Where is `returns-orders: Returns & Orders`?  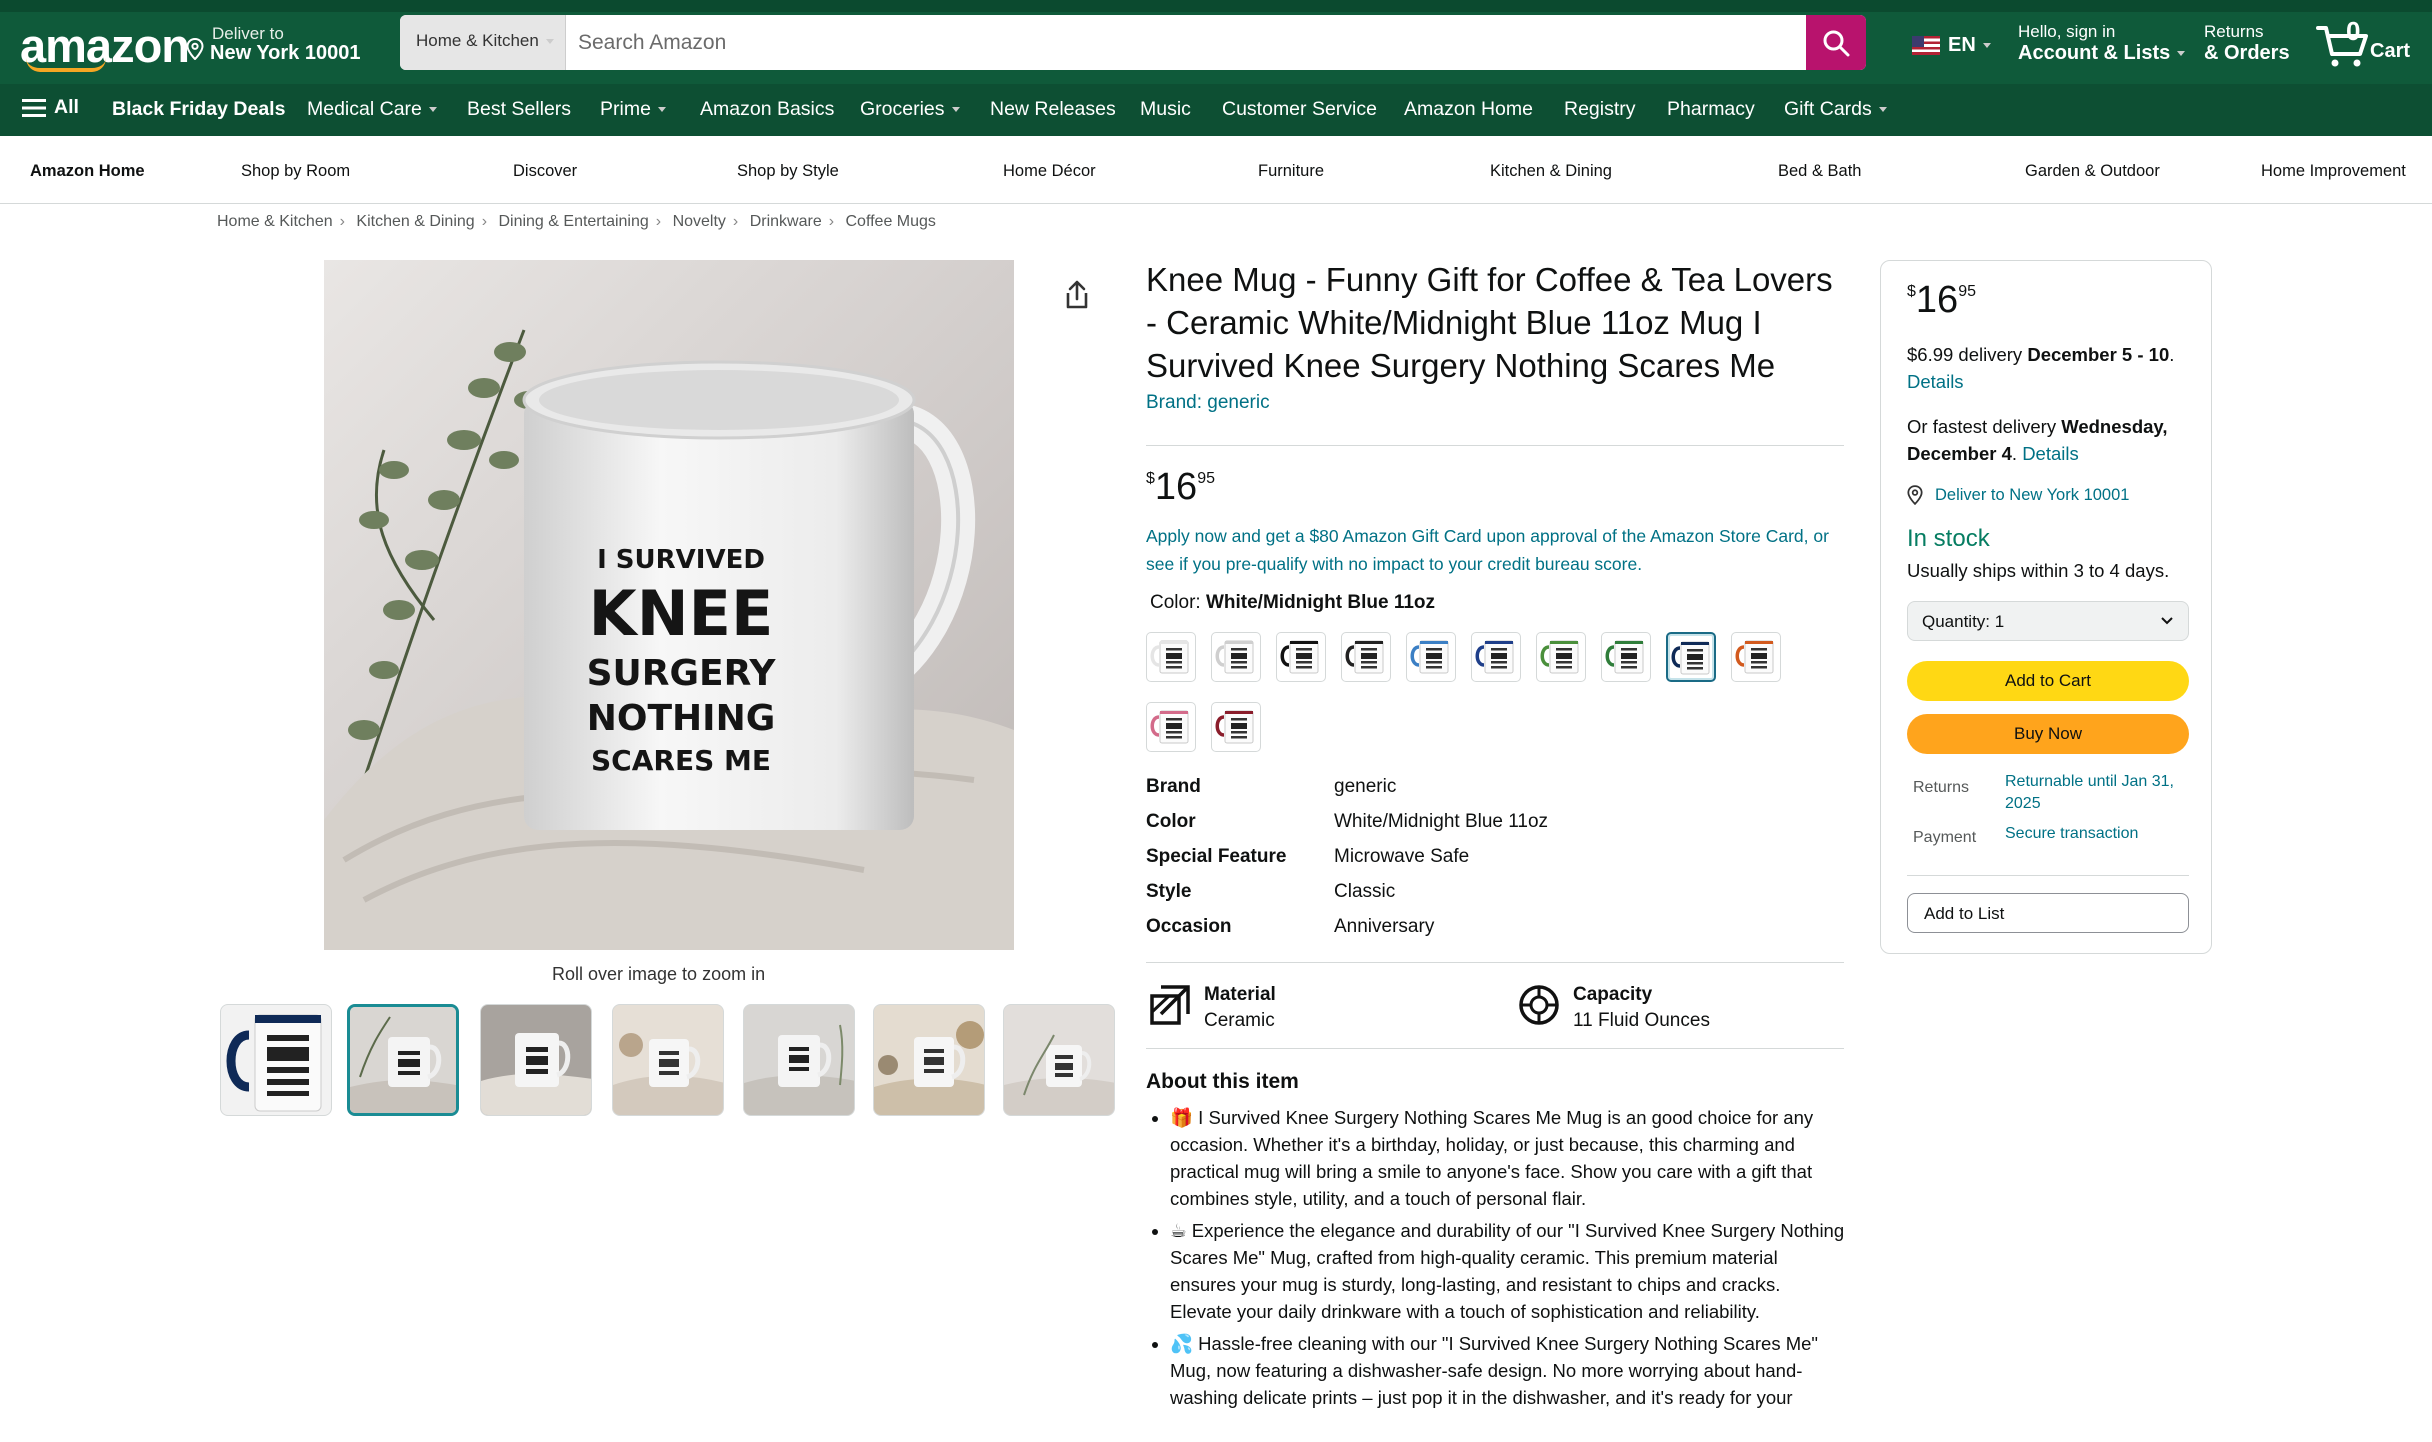
returns-orders: Returns & Orders is located at coordinates (2247, 43).